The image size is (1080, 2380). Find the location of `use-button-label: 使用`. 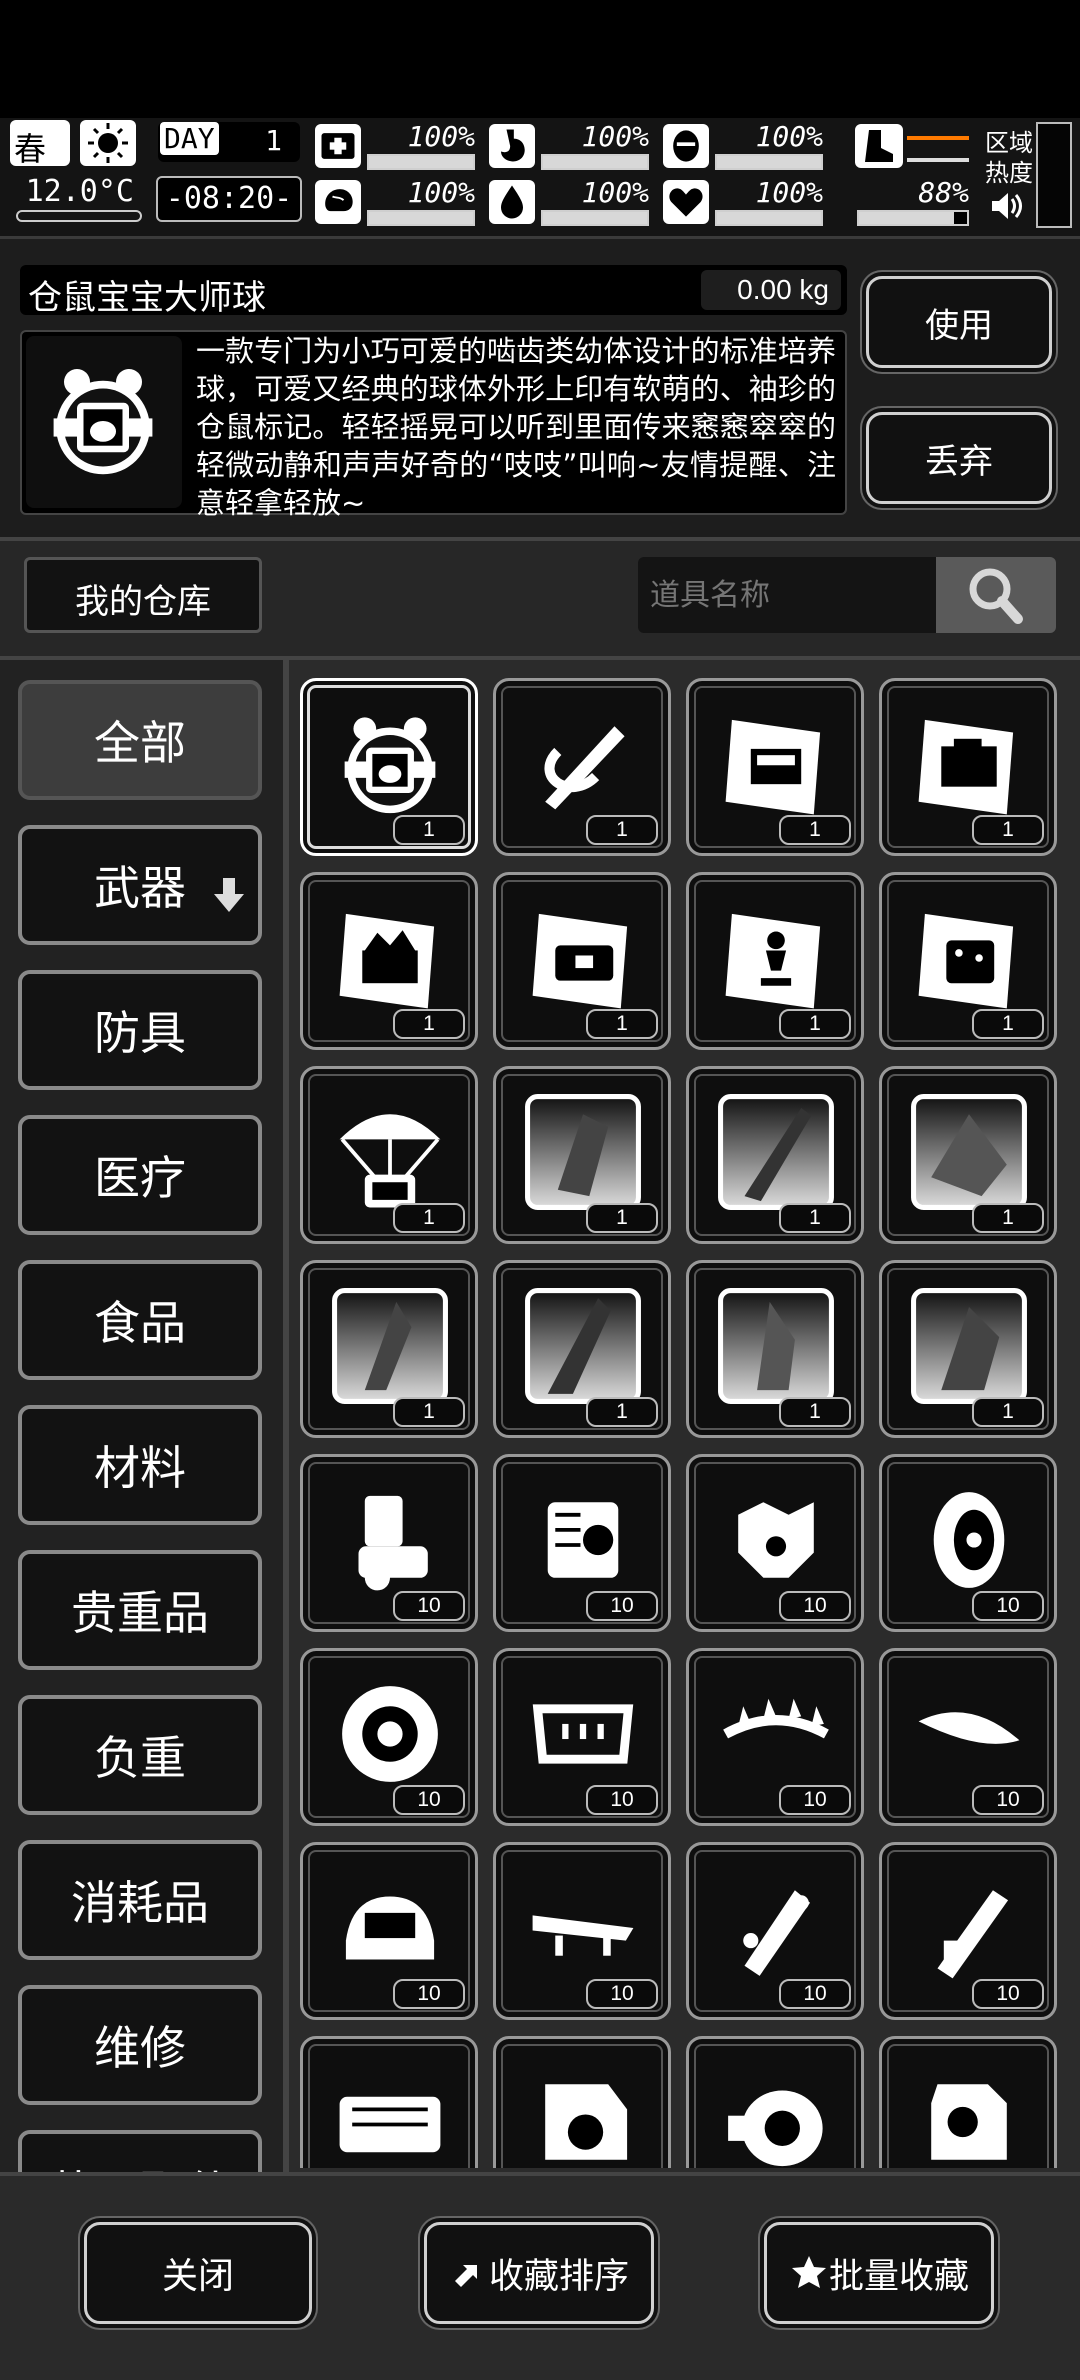

use-button-label: 使用 is located at coordinates (959, 325).